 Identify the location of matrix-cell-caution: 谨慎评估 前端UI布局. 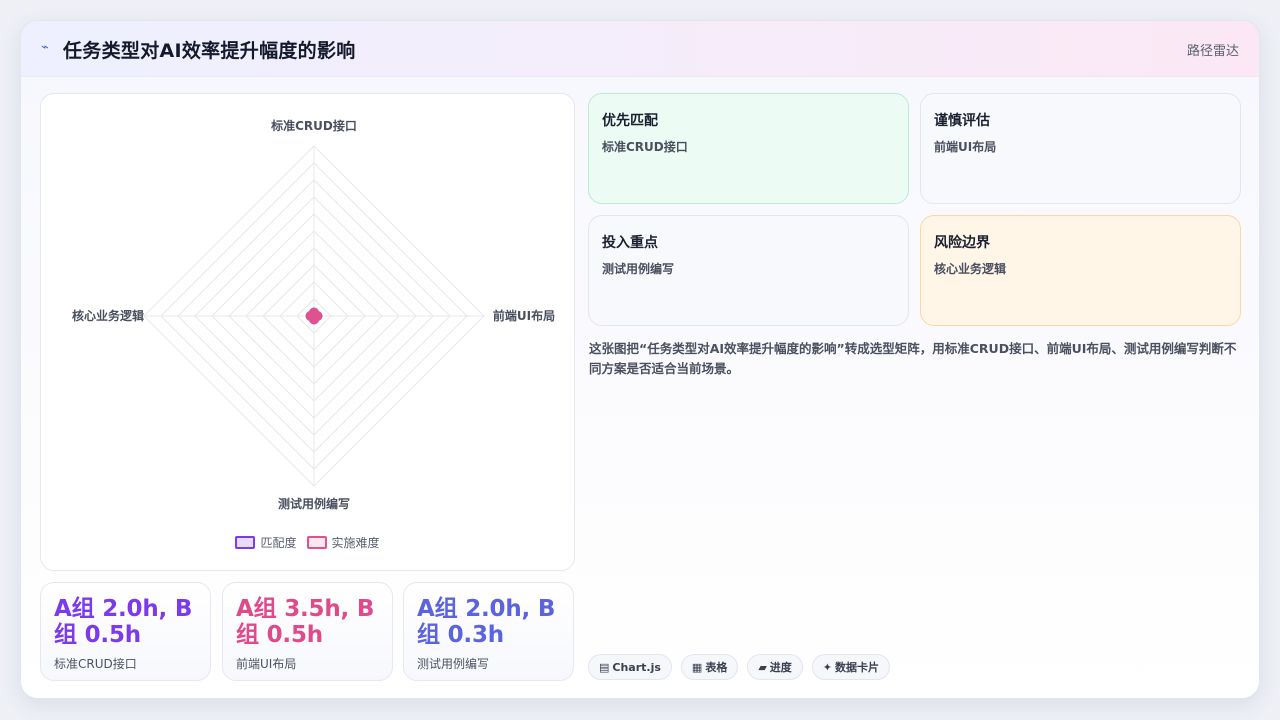
(1080, 148).